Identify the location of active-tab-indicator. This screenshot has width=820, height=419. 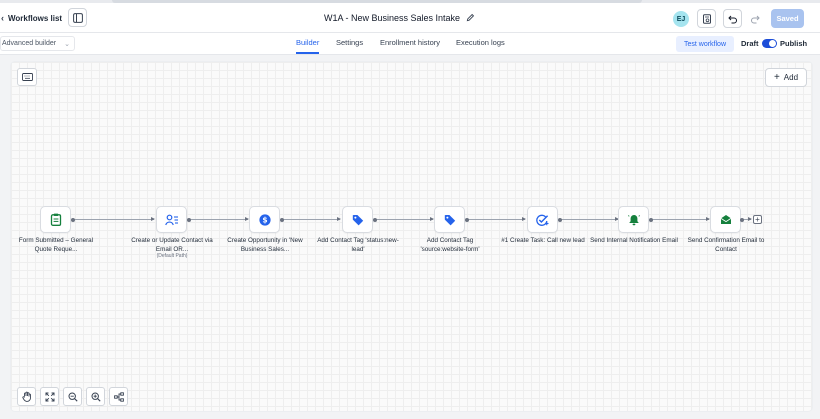
(307, 53).